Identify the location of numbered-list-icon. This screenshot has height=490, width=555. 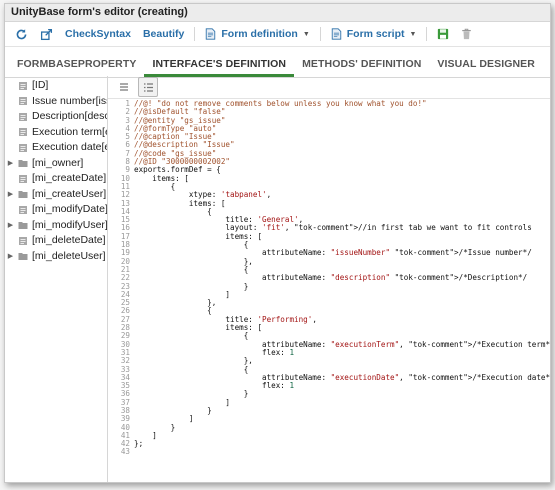
(148, 87).